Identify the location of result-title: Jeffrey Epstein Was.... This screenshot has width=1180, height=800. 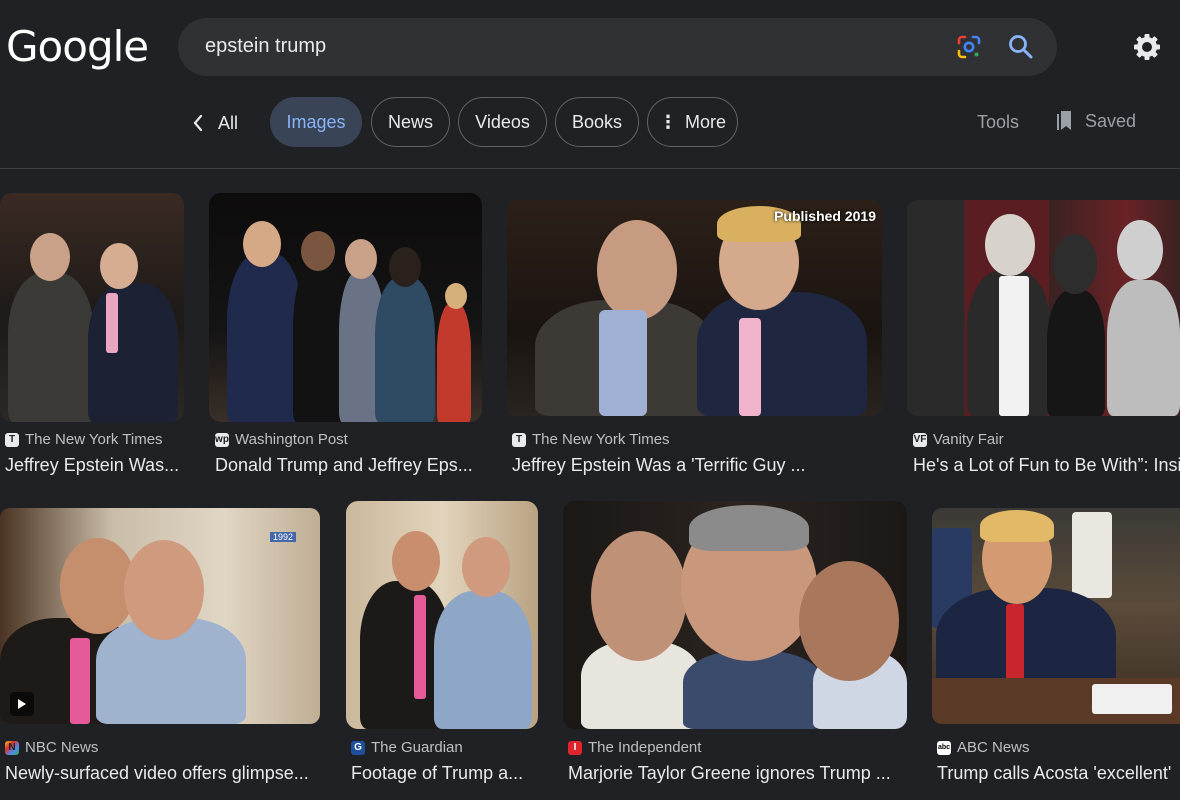
(95, 465).